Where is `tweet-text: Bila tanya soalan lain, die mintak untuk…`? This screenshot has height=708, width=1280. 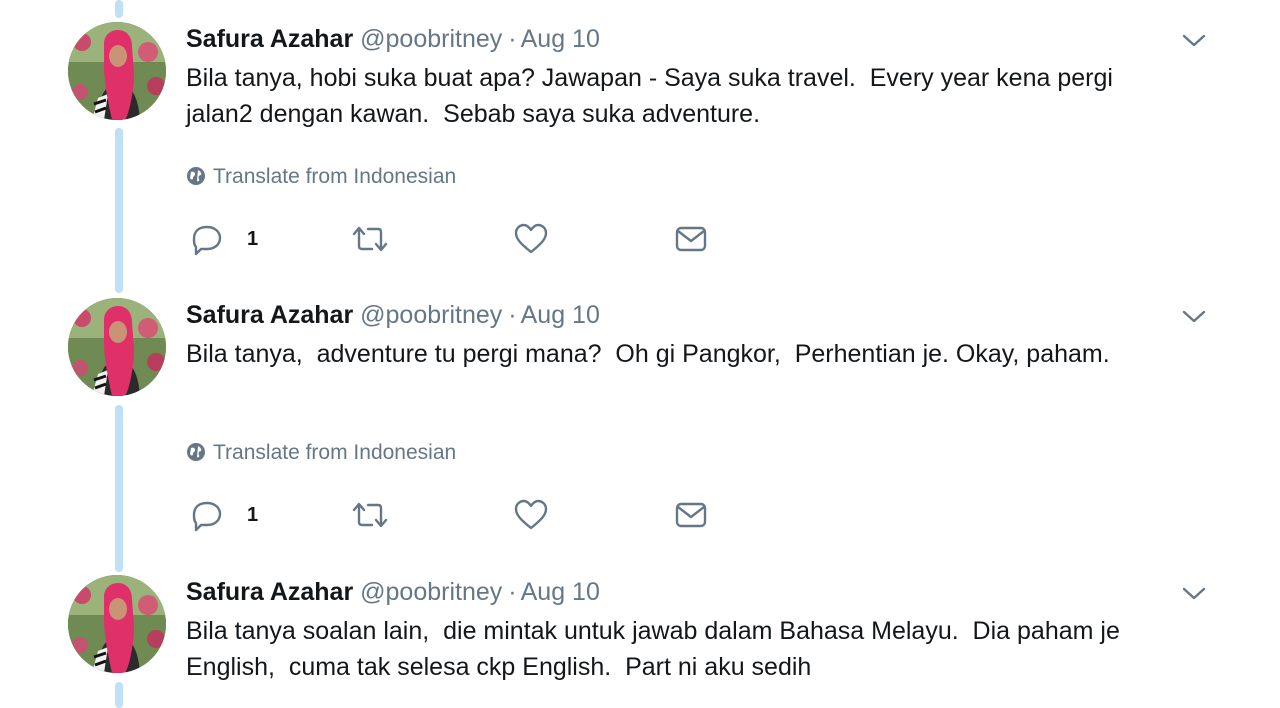
tweet-text: Bila tanya soalan lain, die mintak untuk… is located at coordinates (656, 649).